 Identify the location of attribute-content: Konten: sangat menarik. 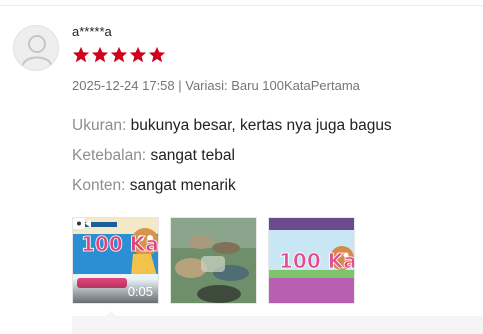
(154, 186).